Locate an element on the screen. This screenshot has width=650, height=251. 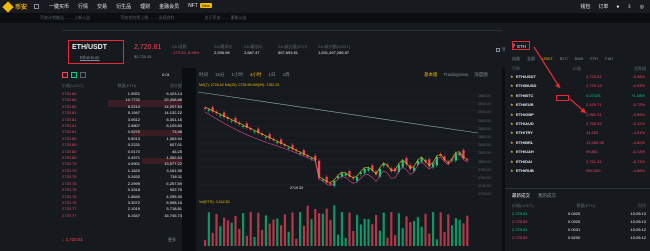
nav-item-markets: 行情 is located at coordinates (83, 6).